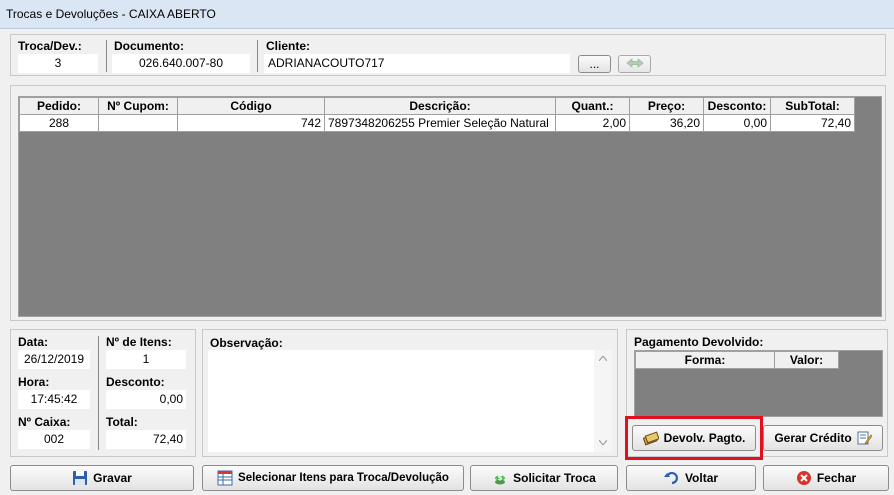  Describe the element at coordinates (50, 46) in the screenshot. I see `troca-label: Troca/Dev.:` at that location.